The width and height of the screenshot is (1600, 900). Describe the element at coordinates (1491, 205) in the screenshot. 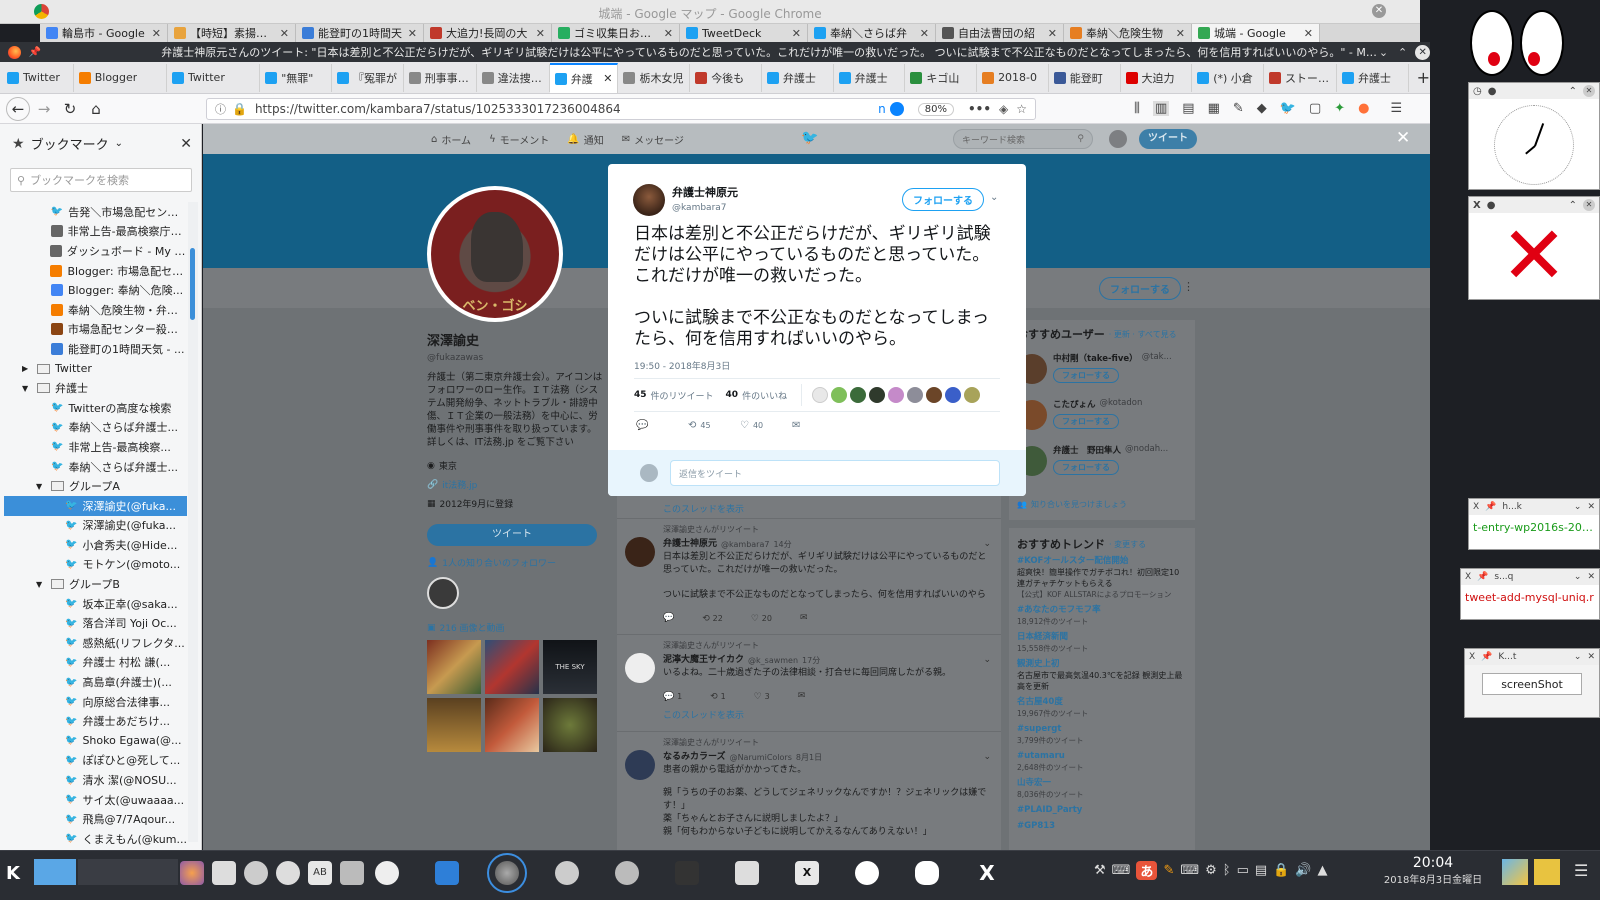

I see `pin-icon: ●` at that location.